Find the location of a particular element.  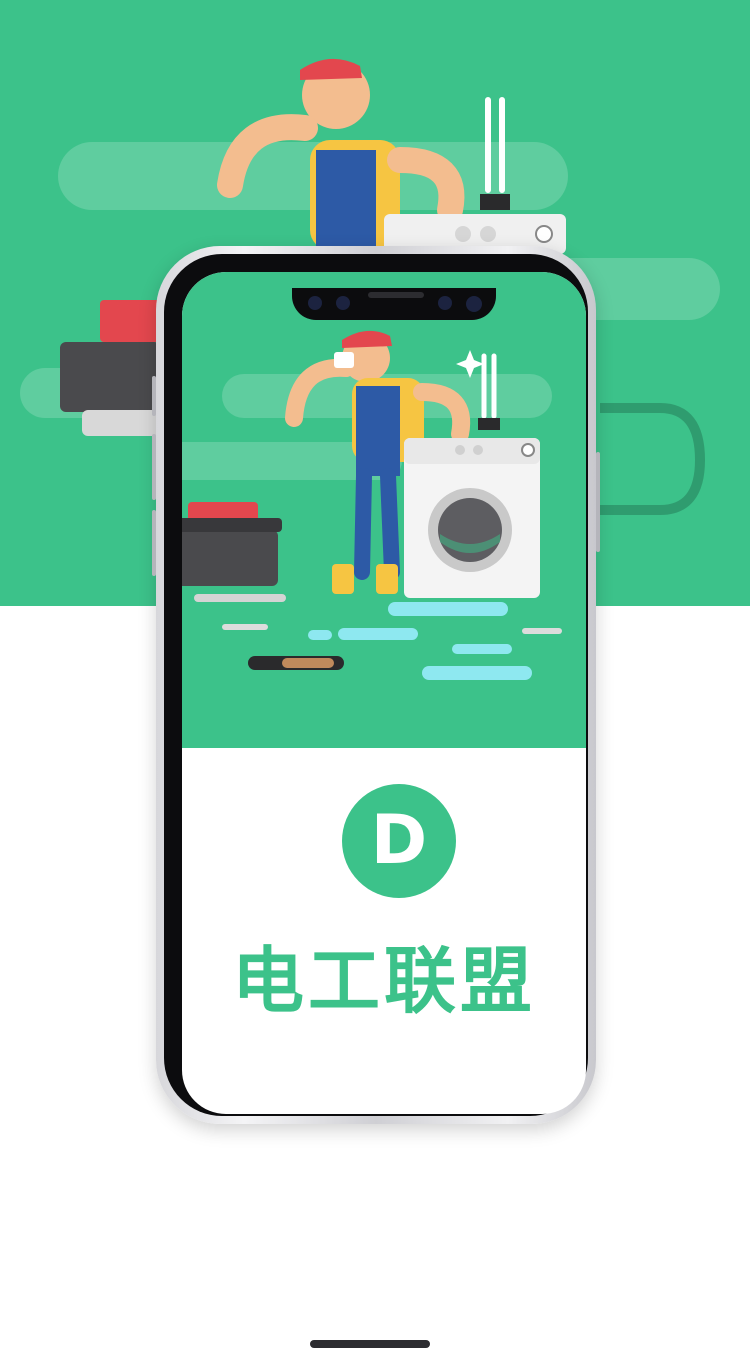

phone-notch is located at coordinates (394, 304).